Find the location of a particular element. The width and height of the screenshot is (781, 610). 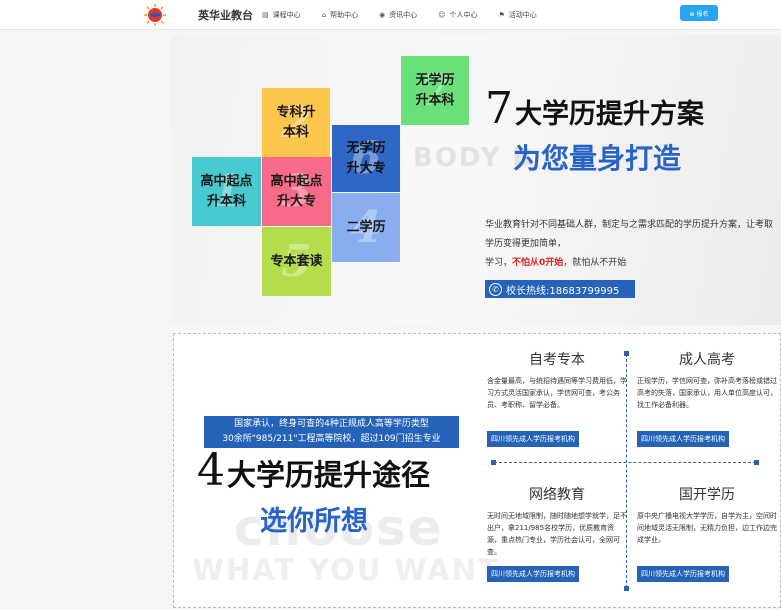

flag-icon: ⚑ is located at coordinates (501, 15).